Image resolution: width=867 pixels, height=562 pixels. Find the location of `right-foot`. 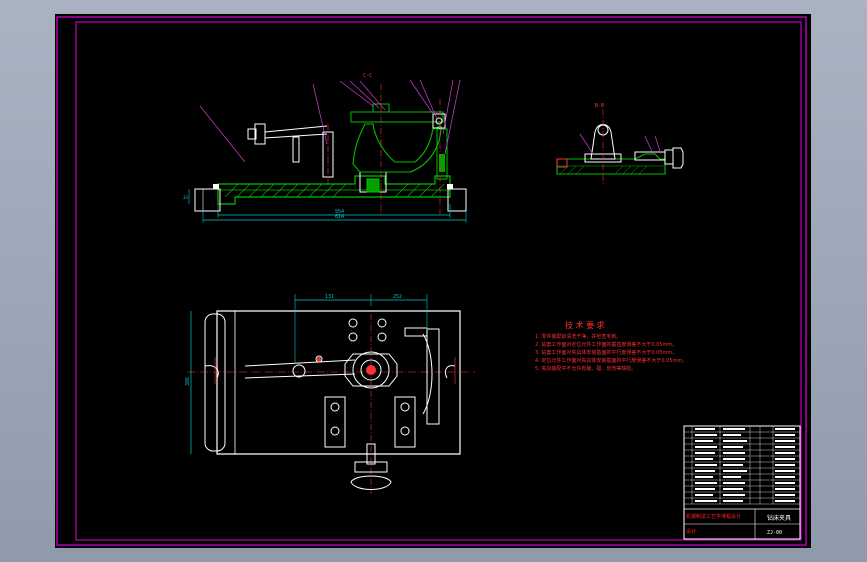

right-foot is located at coordinates (457, 200).